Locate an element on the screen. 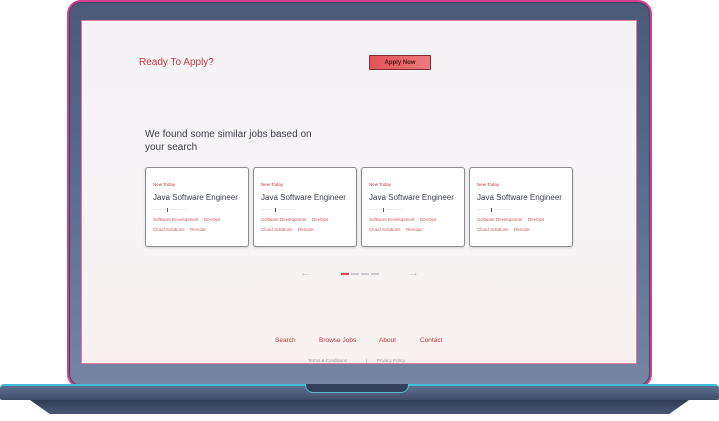 The width and height of the screenshot is (719, 421). laptop-foot is located at coordinates (359, 407).